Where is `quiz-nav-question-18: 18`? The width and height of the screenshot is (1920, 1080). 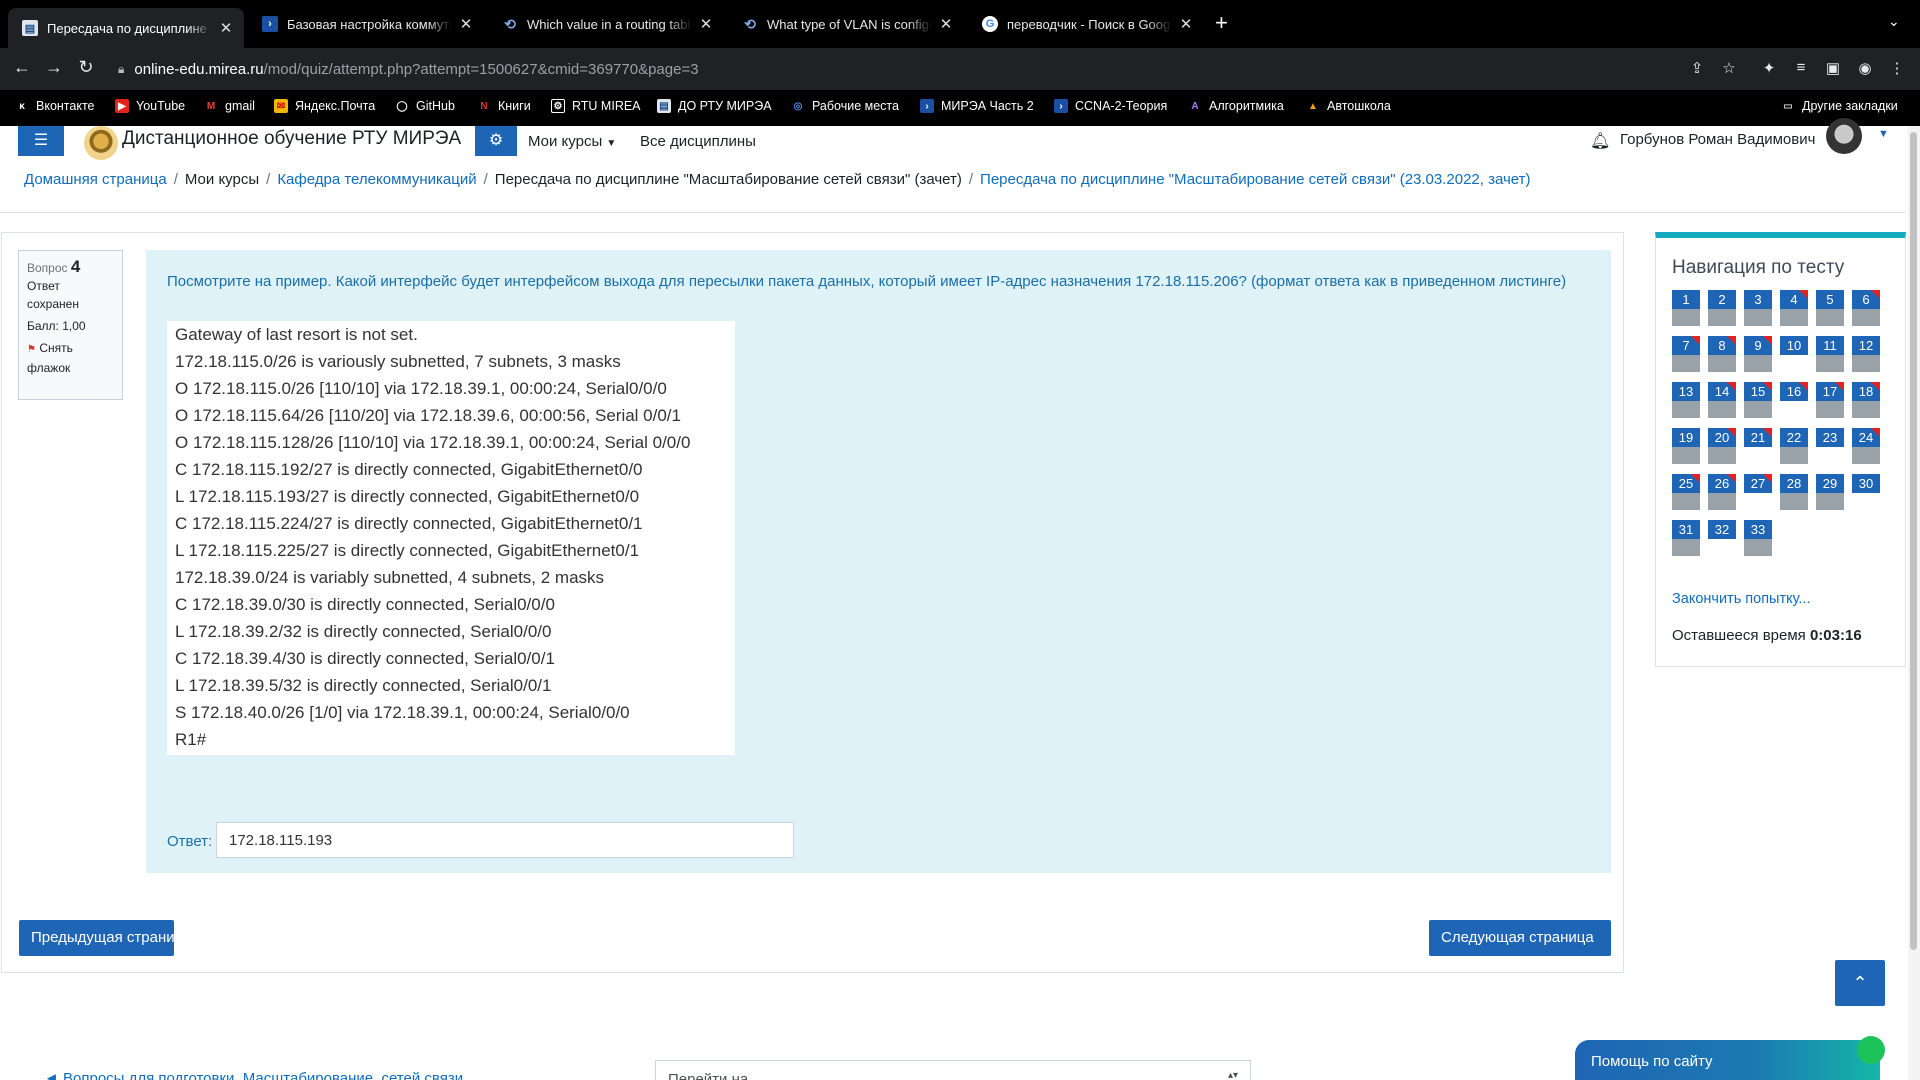 quiz-nav-question-18: 18 is located at coordinates (1866, 400).